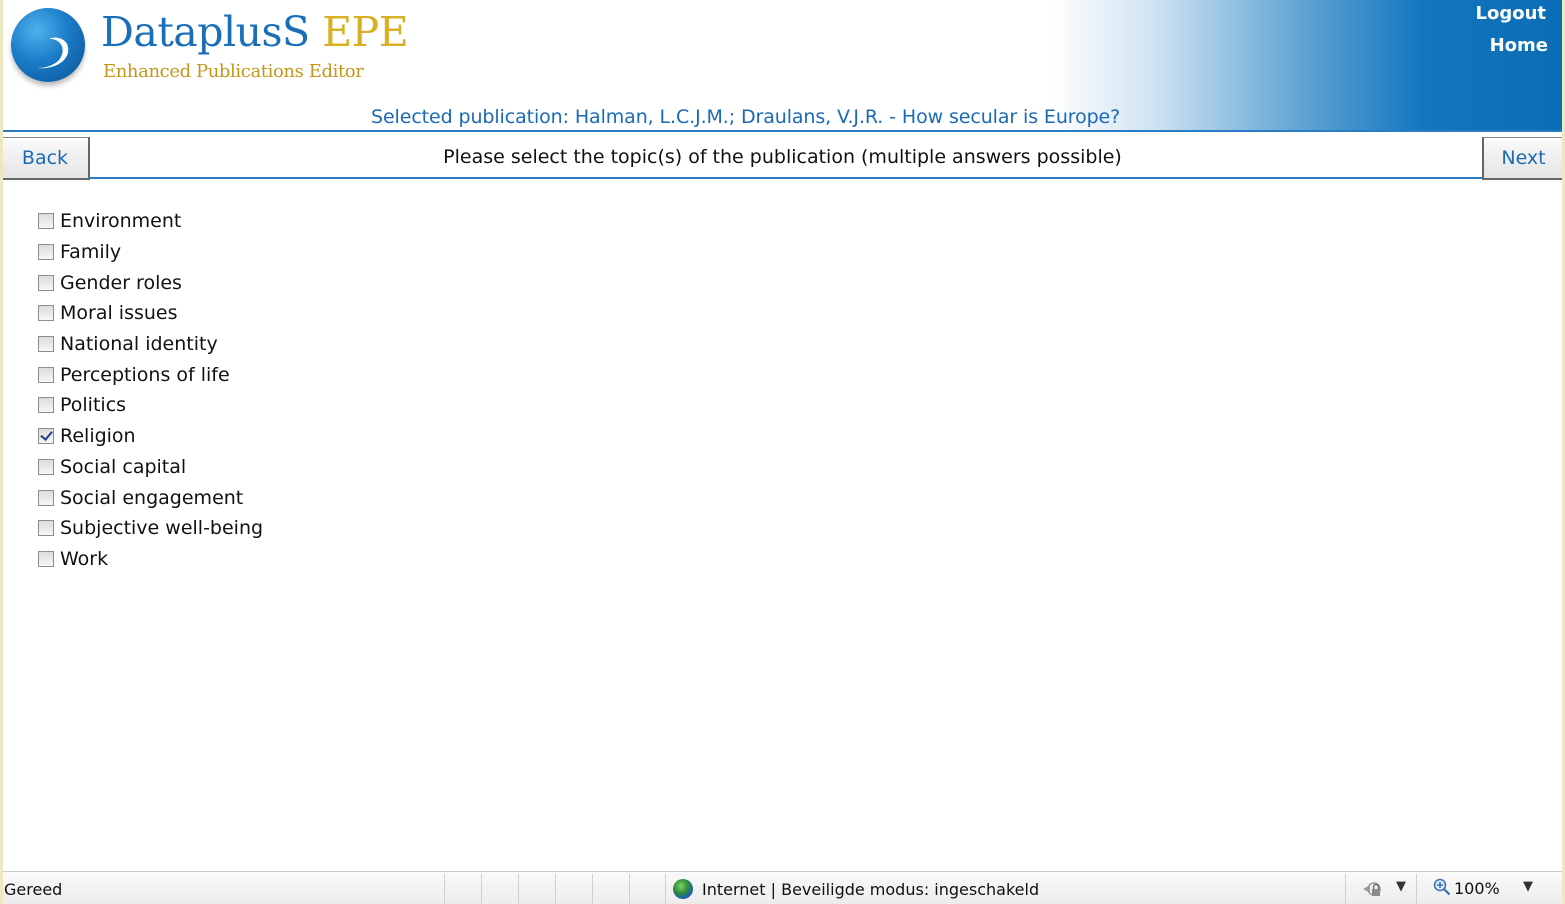  What do you see at coordinates (1519, 45) in the screenshot?
I see `home-link: Home` at bounding box center [1519, 45].